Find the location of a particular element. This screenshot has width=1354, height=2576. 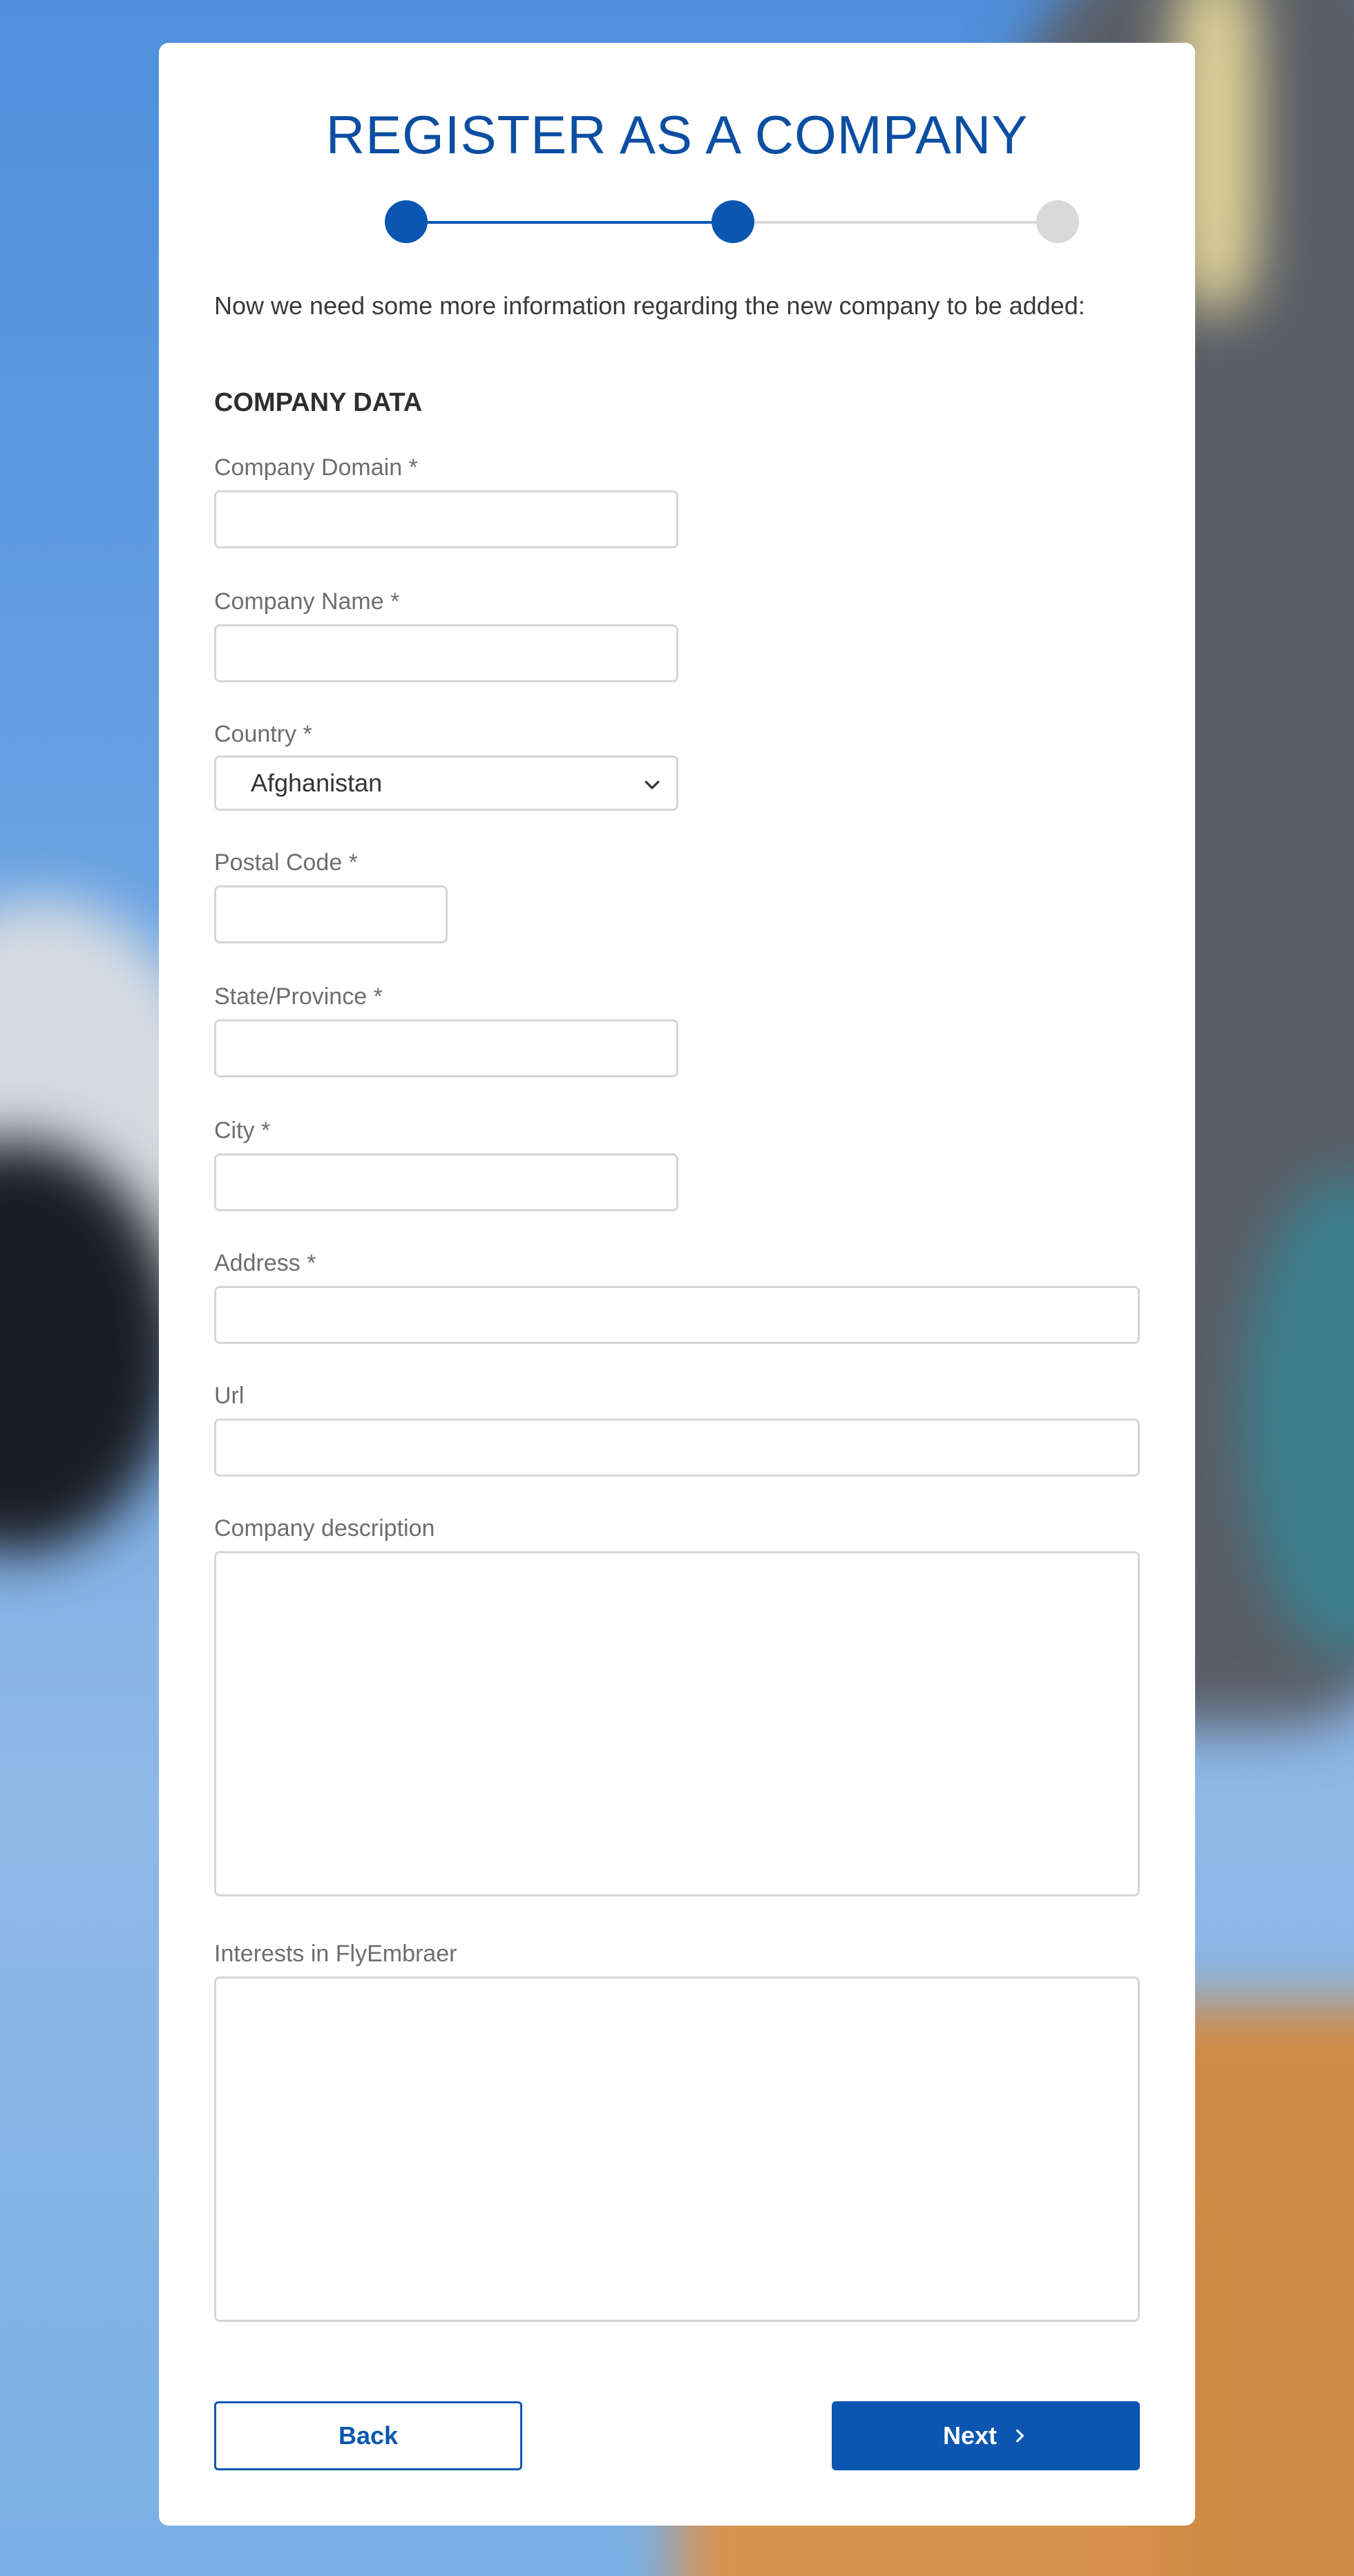

interests-label: Interests in FlyEmbraer is located at coordinates (335, 1954).